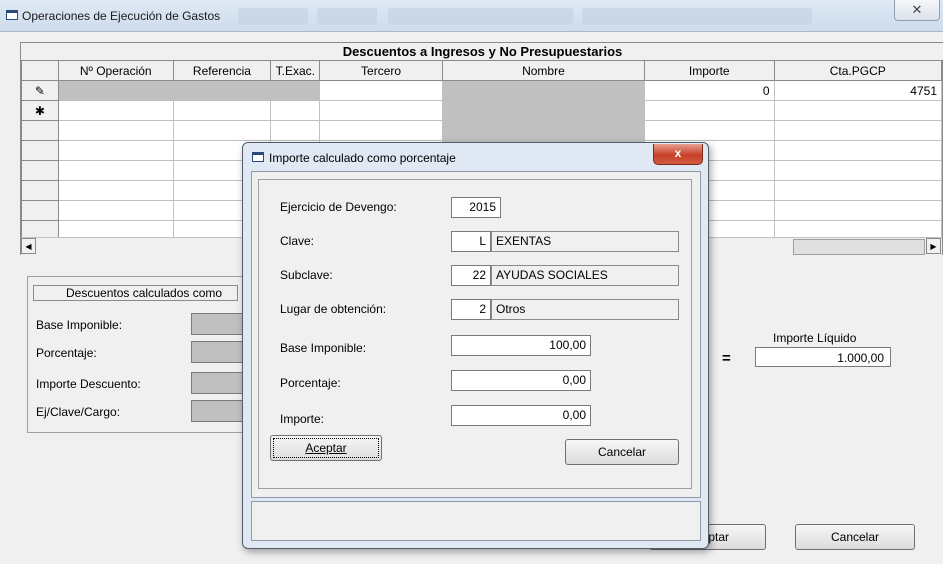 The height and width of the screenshot is (564, 943). Describe the element at coordinates (476, 521) in the screenshot. I see `dialog-footer` at that location.